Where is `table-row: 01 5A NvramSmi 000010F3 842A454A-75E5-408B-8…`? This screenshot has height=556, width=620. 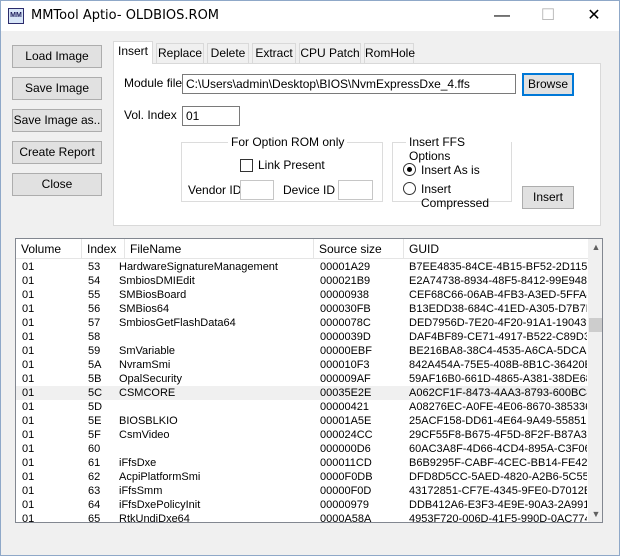 table-row: 01 5A NvramSmi 000010F3 842A454A-75E5-408B-8… is located at coordinates (302, 365).